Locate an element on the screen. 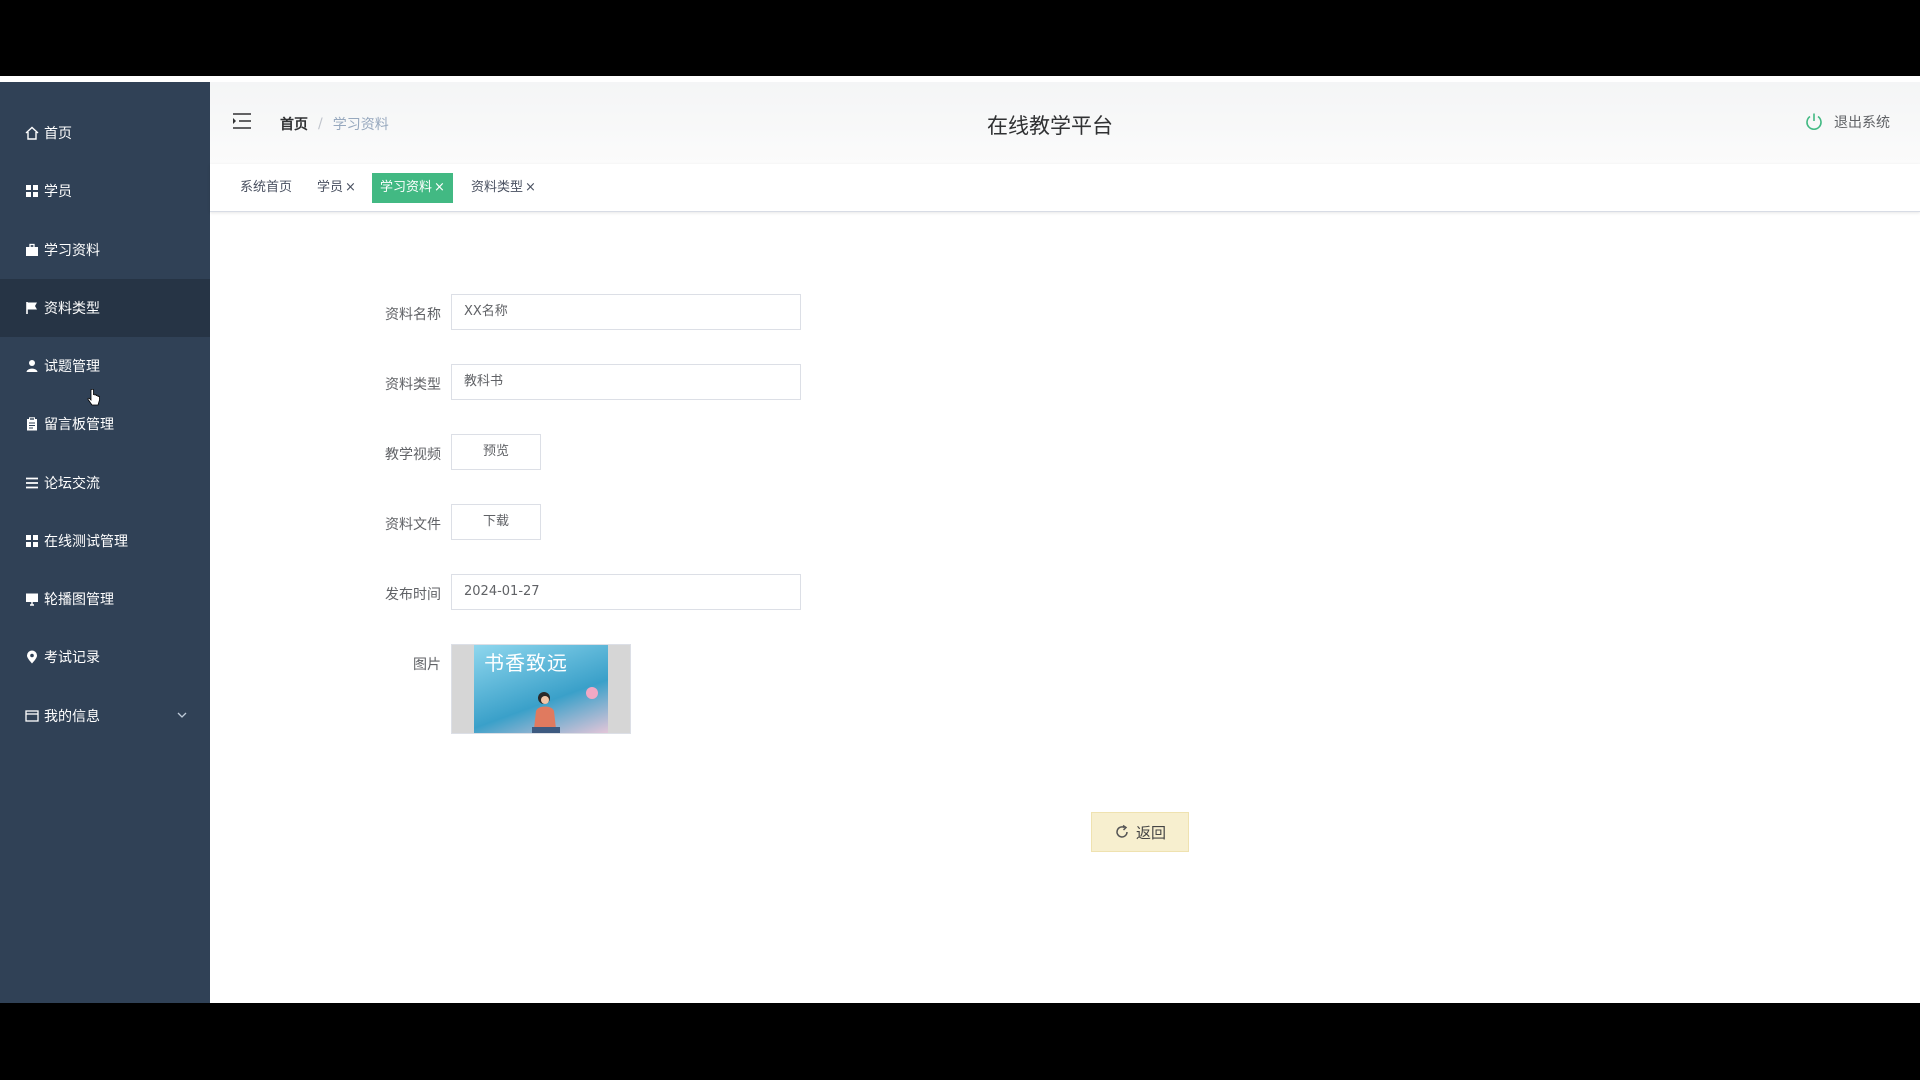 The height and width of the screenshot is (1080, 1920). sidebar-item-materials: 学习资料 is located at coordinates (105, 250).